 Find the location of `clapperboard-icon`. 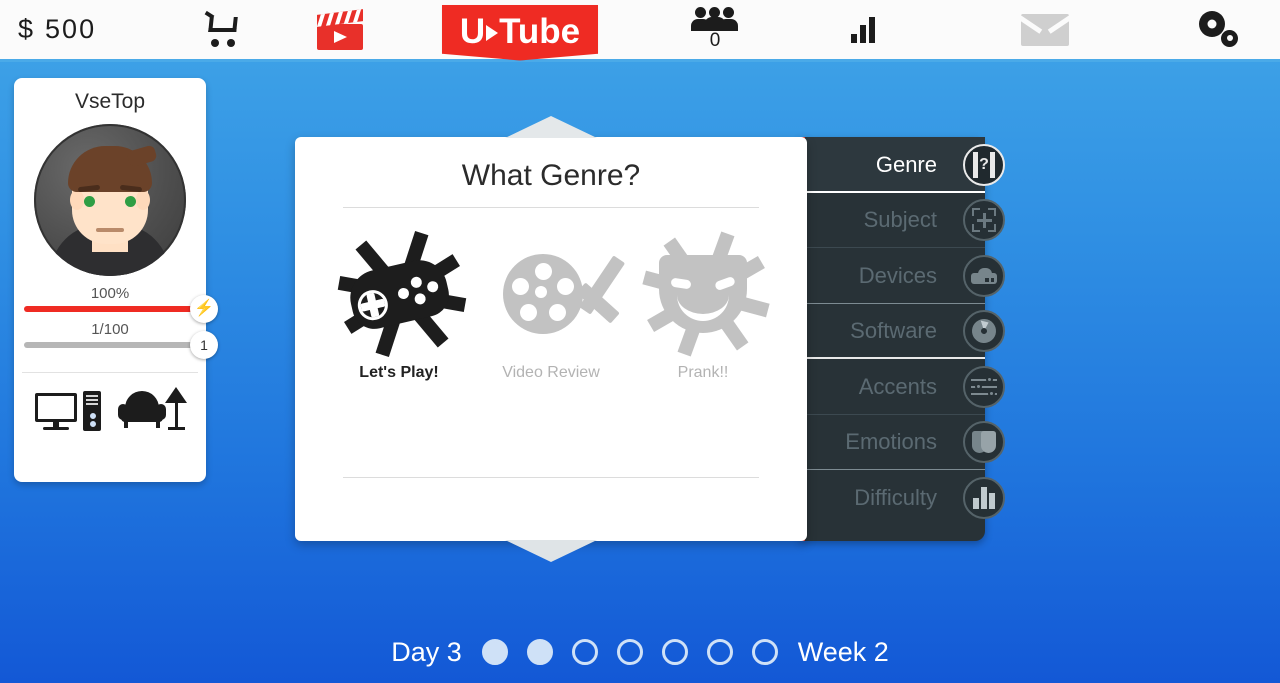

clapperboard-icon is located at coordinates (340, 29).